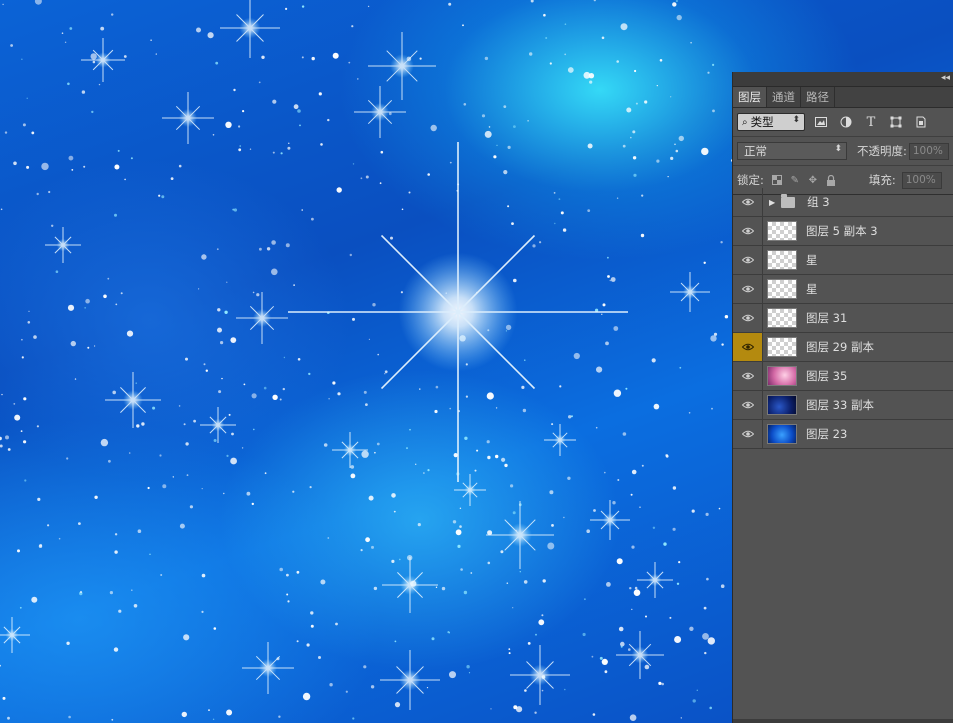  I want to click on layer-row: 图层 35, so click(843, 376).